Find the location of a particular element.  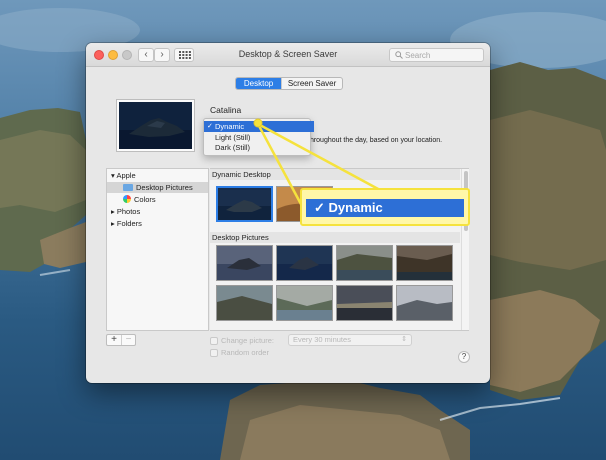

callout-label: Dynamic is located at coordinates (355, 207).